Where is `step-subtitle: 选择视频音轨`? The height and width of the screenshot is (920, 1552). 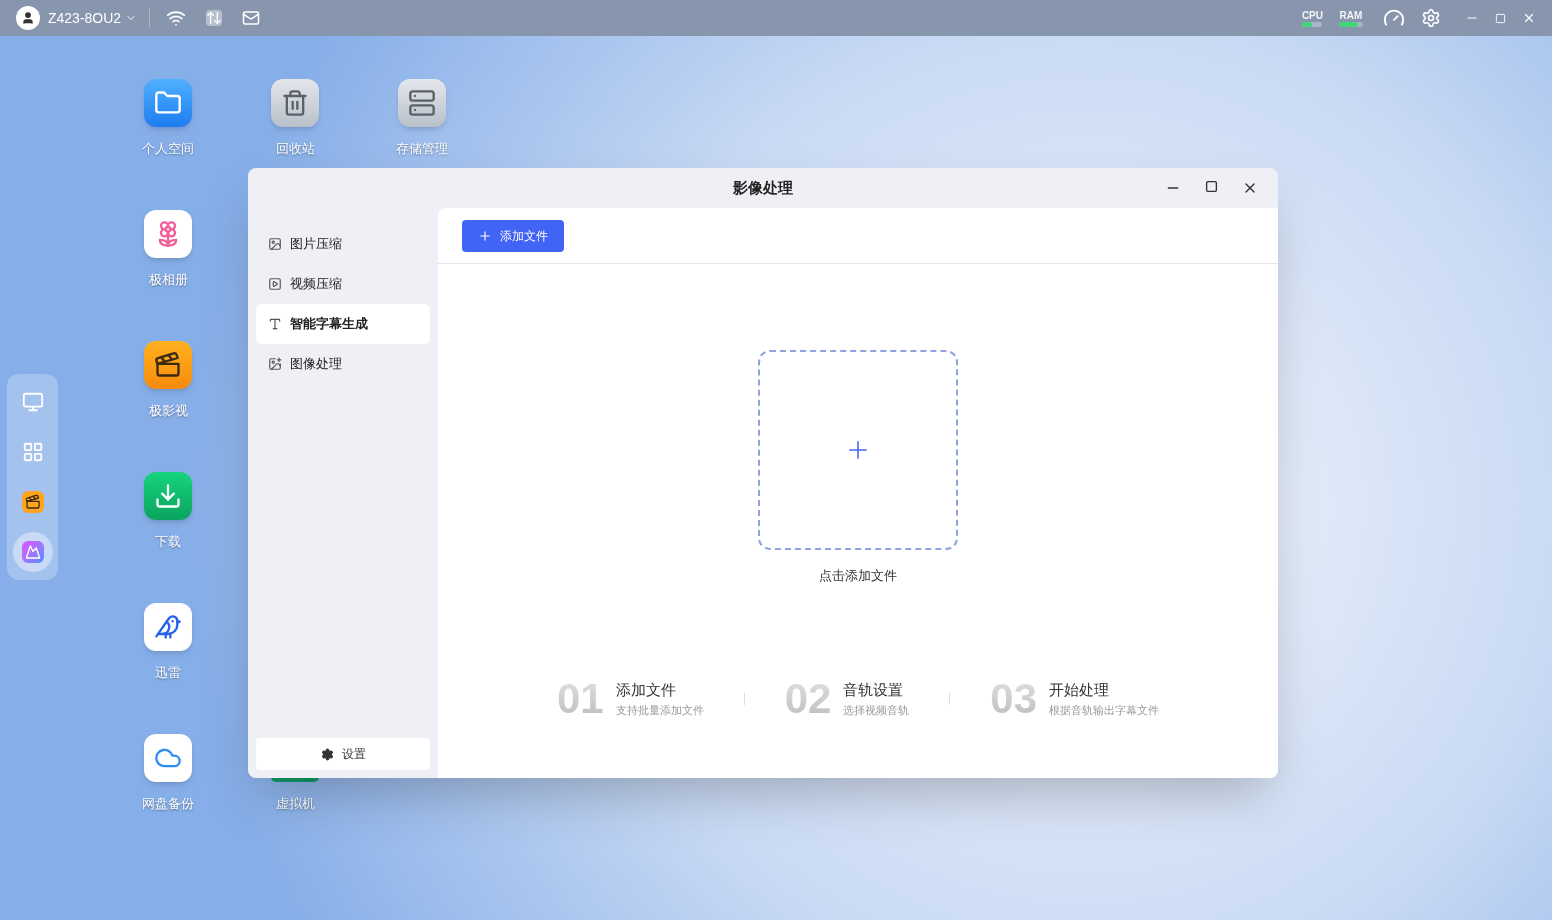
step-subtitle: 选择视频音轨 is located at coordinates (876, 710).